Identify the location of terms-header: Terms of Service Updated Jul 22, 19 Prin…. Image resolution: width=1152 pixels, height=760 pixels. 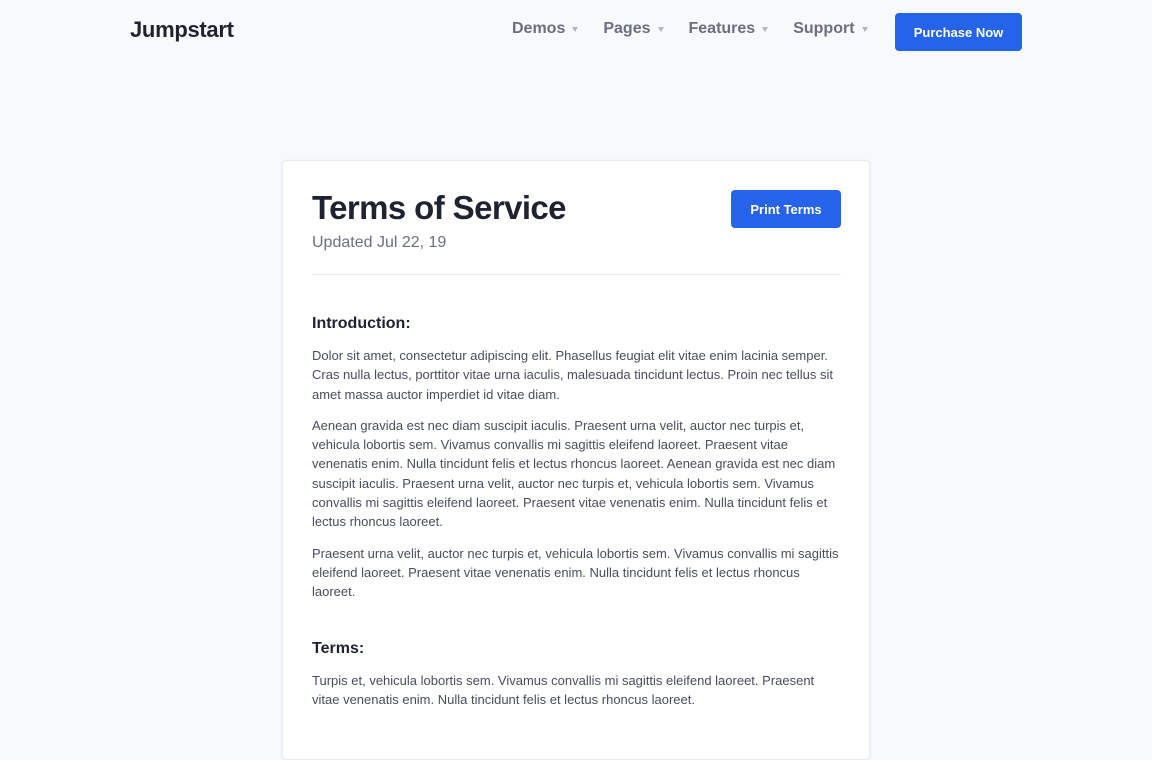
(576, 231).